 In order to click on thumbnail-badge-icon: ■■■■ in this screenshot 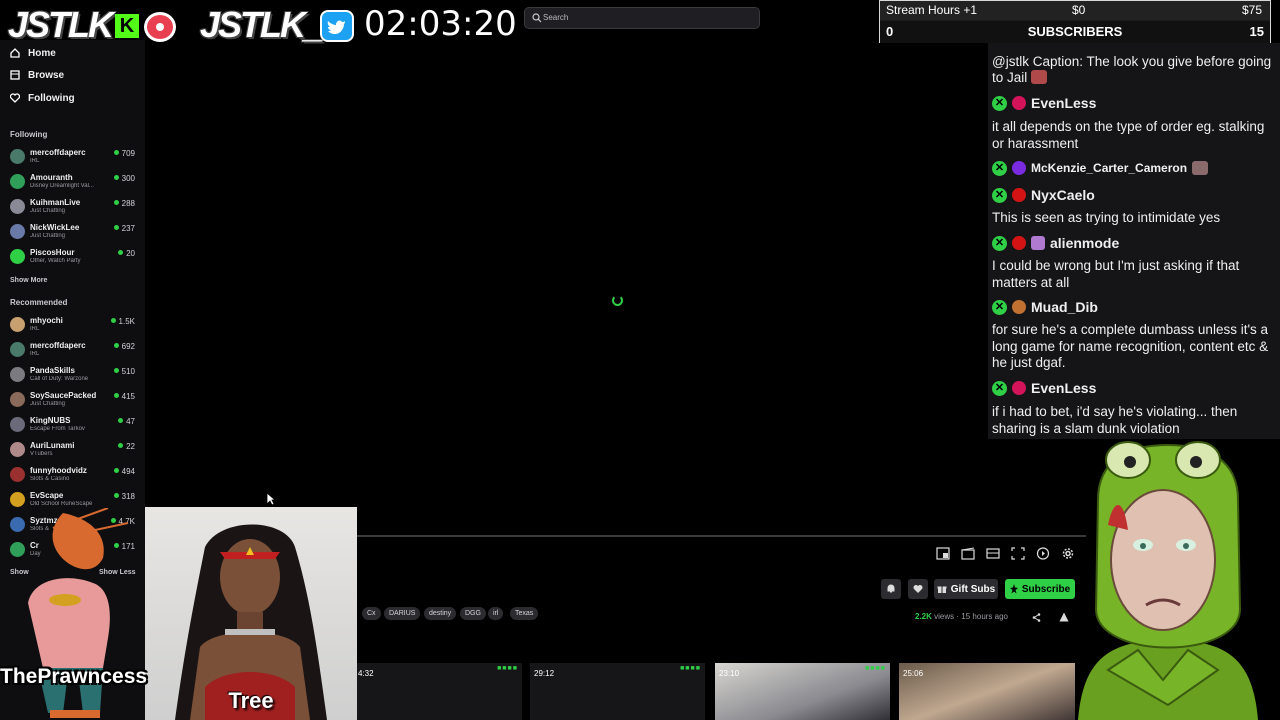, I will do `click(507, 668)`.